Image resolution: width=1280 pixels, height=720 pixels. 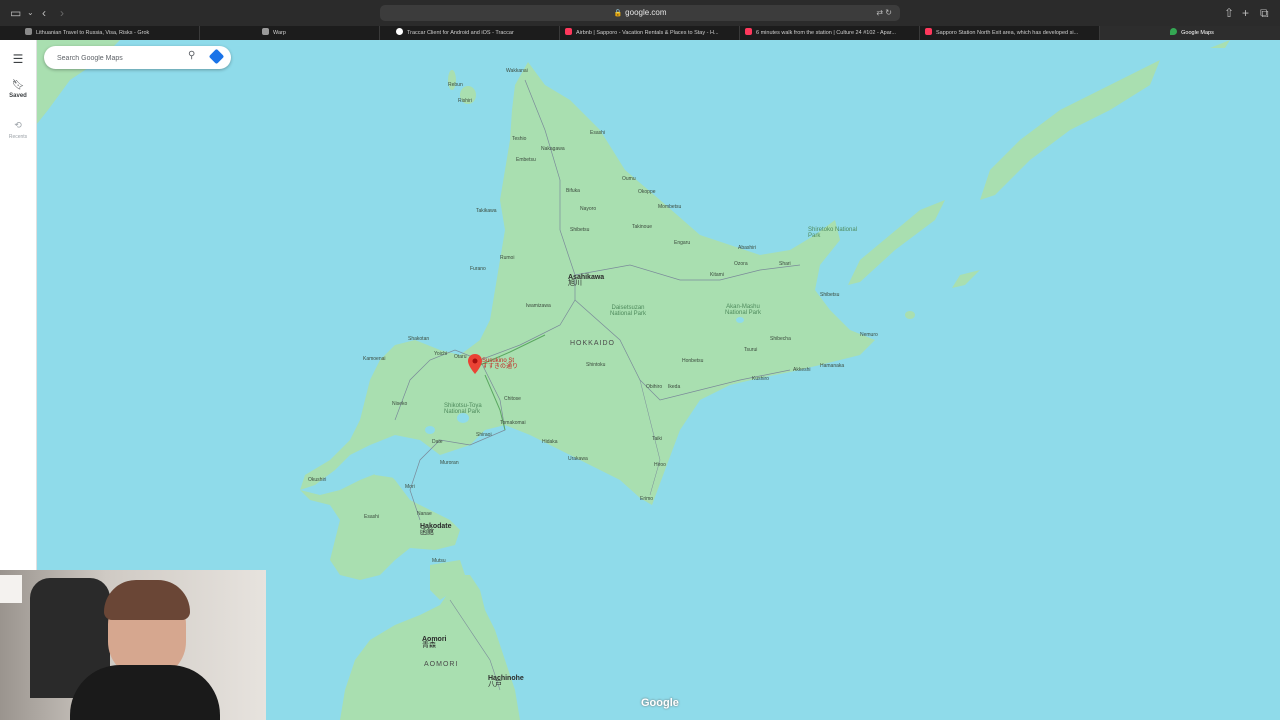 I want to click on history-icon: ⟲, so click(x=18, y=125).